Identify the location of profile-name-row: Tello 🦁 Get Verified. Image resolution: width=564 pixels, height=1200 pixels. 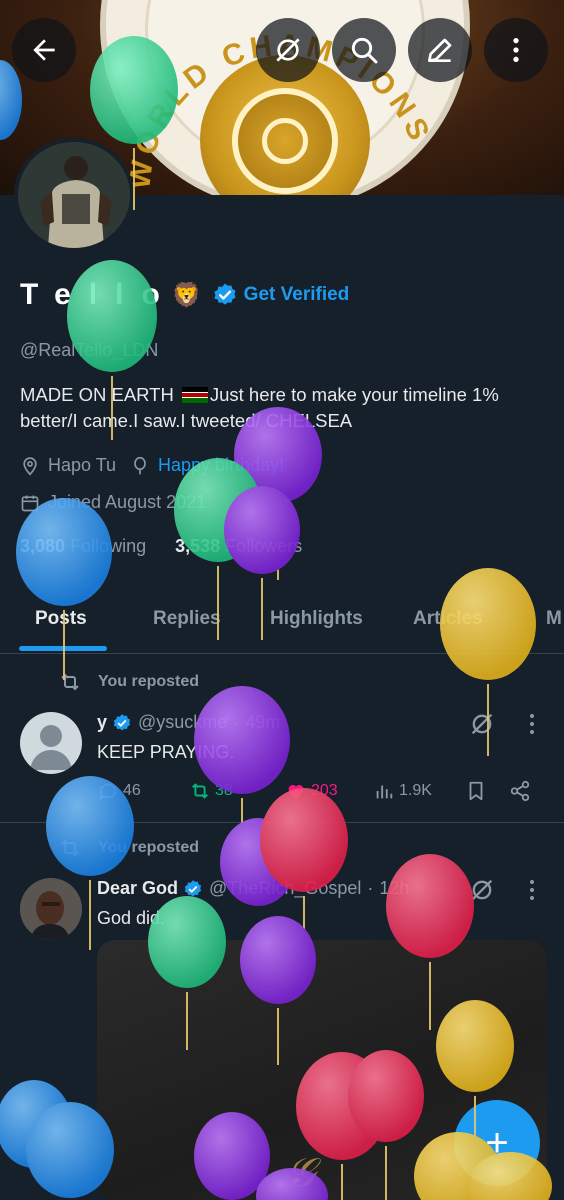
(184, 295).